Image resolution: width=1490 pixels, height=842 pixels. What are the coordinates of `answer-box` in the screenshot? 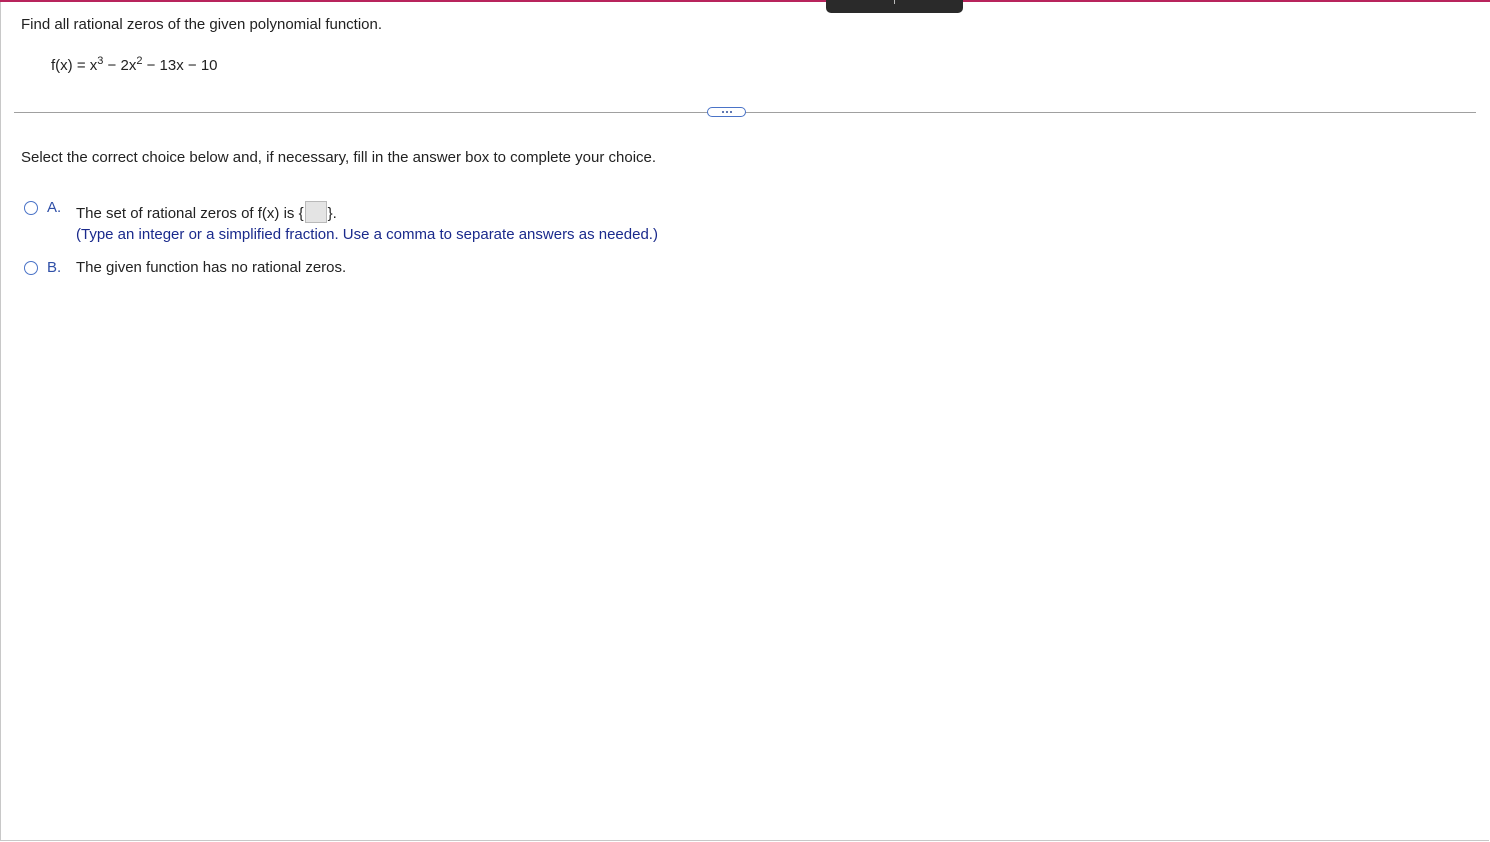 It's located at (315, 212).